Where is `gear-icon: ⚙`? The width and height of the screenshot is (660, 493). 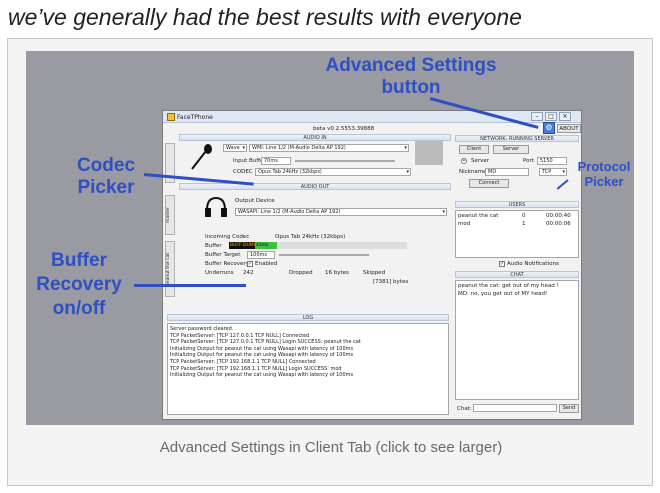 gear-icon: ⚙ is located at coordinates (549, 127).